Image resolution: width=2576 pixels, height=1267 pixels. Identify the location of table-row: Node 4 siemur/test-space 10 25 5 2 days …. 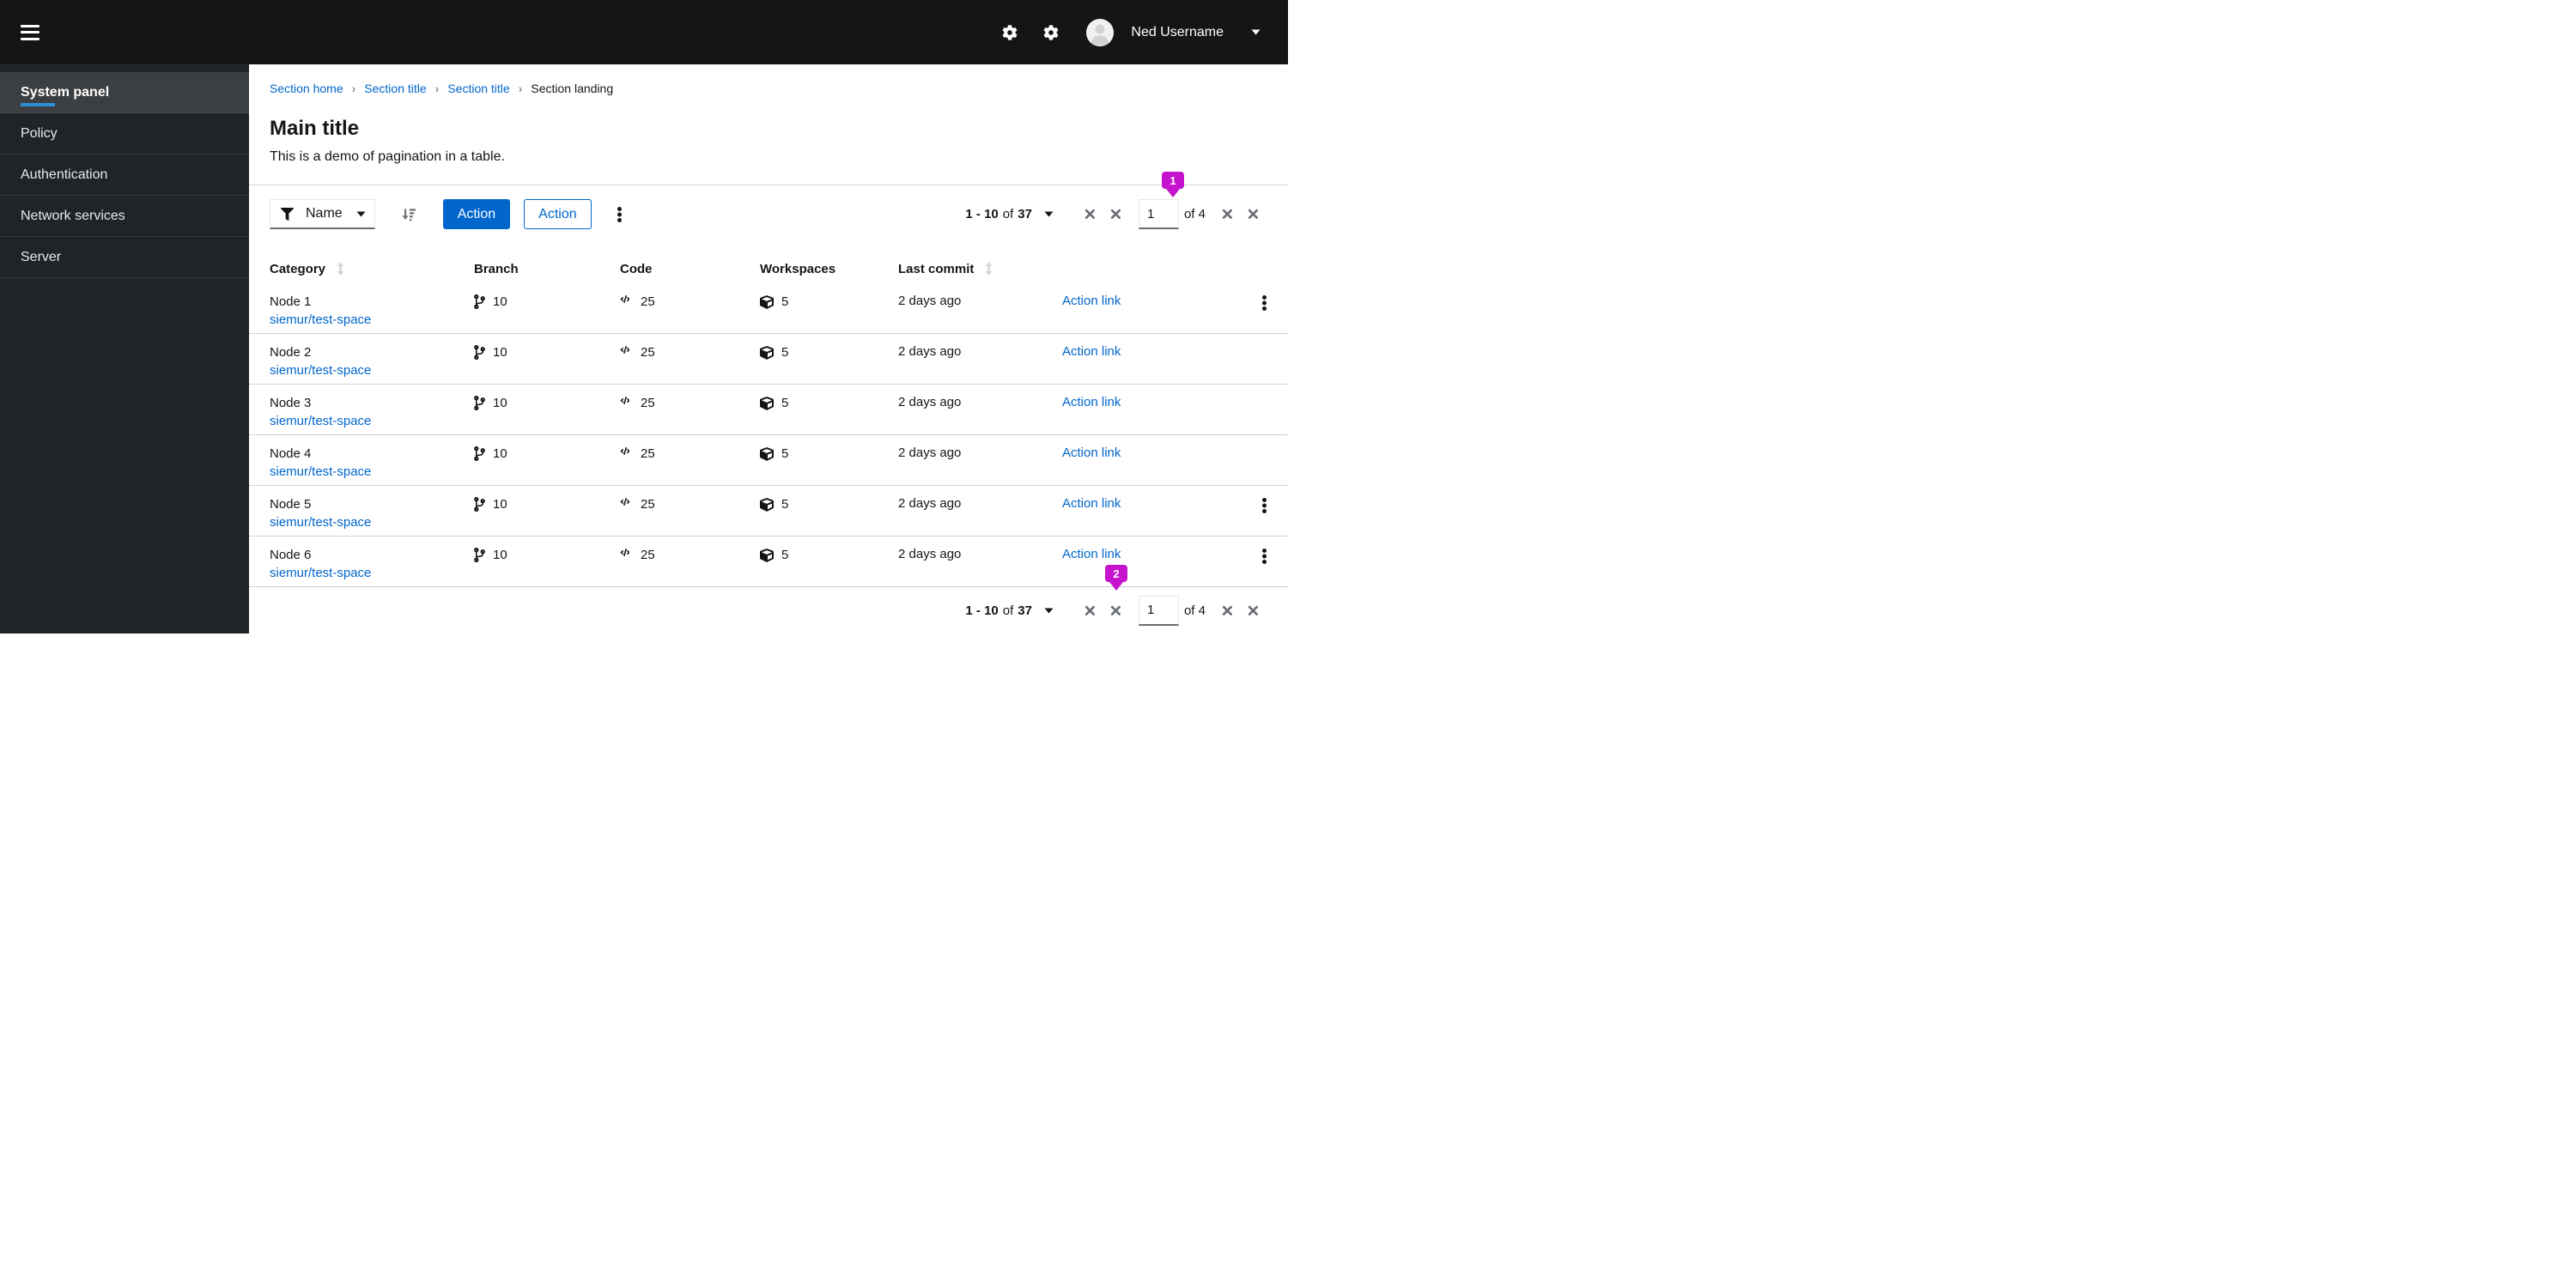
(768, 461).